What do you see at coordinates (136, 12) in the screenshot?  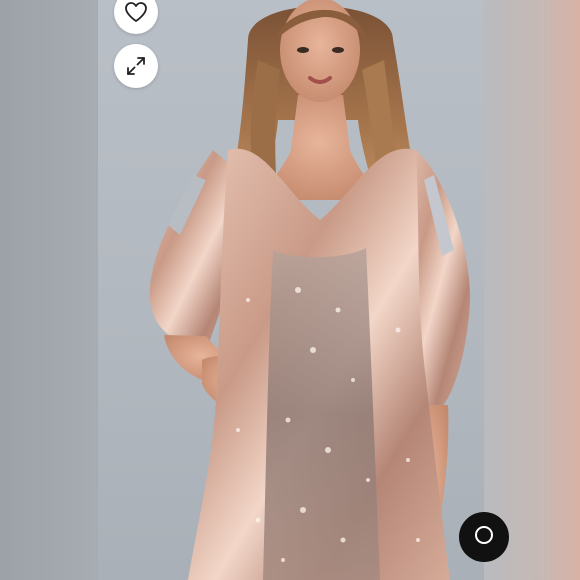 I see `heart-outline-icon` at bounding box center [136, 12].